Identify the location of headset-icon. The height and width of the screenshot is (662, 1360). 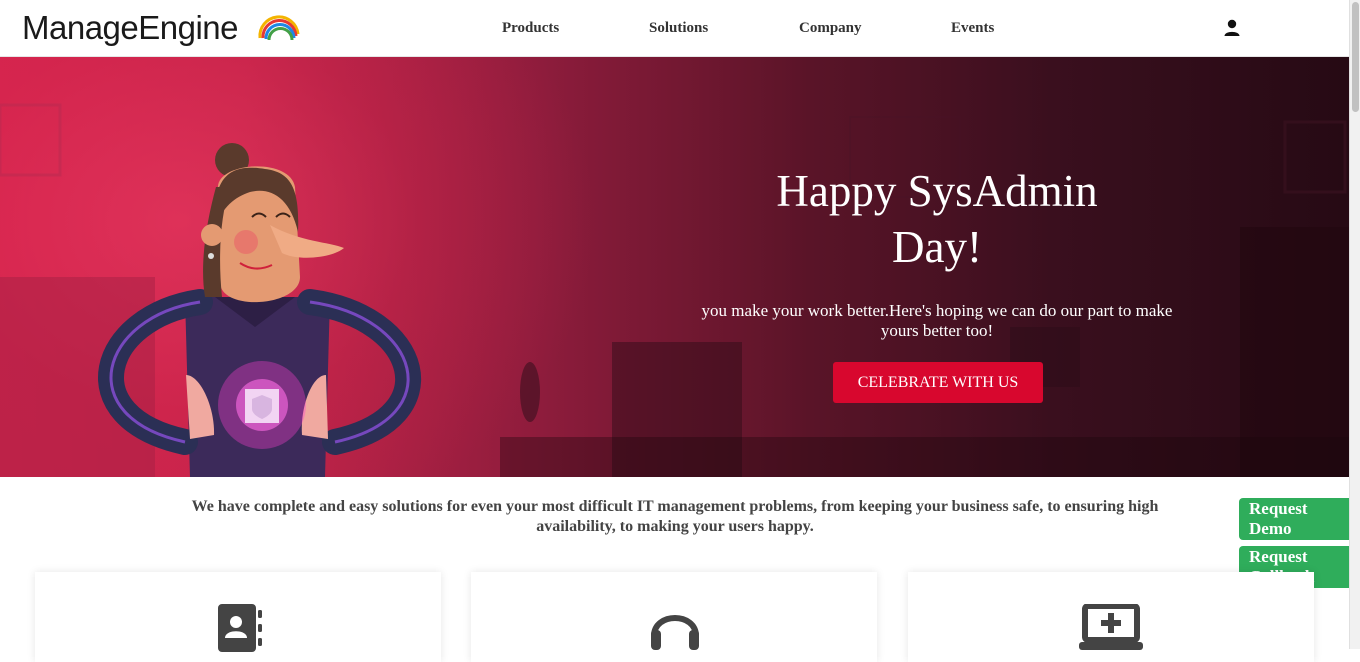
(675, 632).